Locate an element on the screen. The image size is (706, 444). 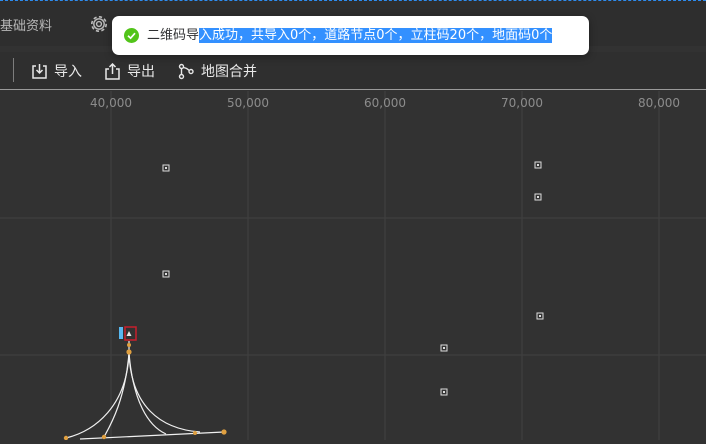
direction-arrow-icon is located at coordinates (129, 333).